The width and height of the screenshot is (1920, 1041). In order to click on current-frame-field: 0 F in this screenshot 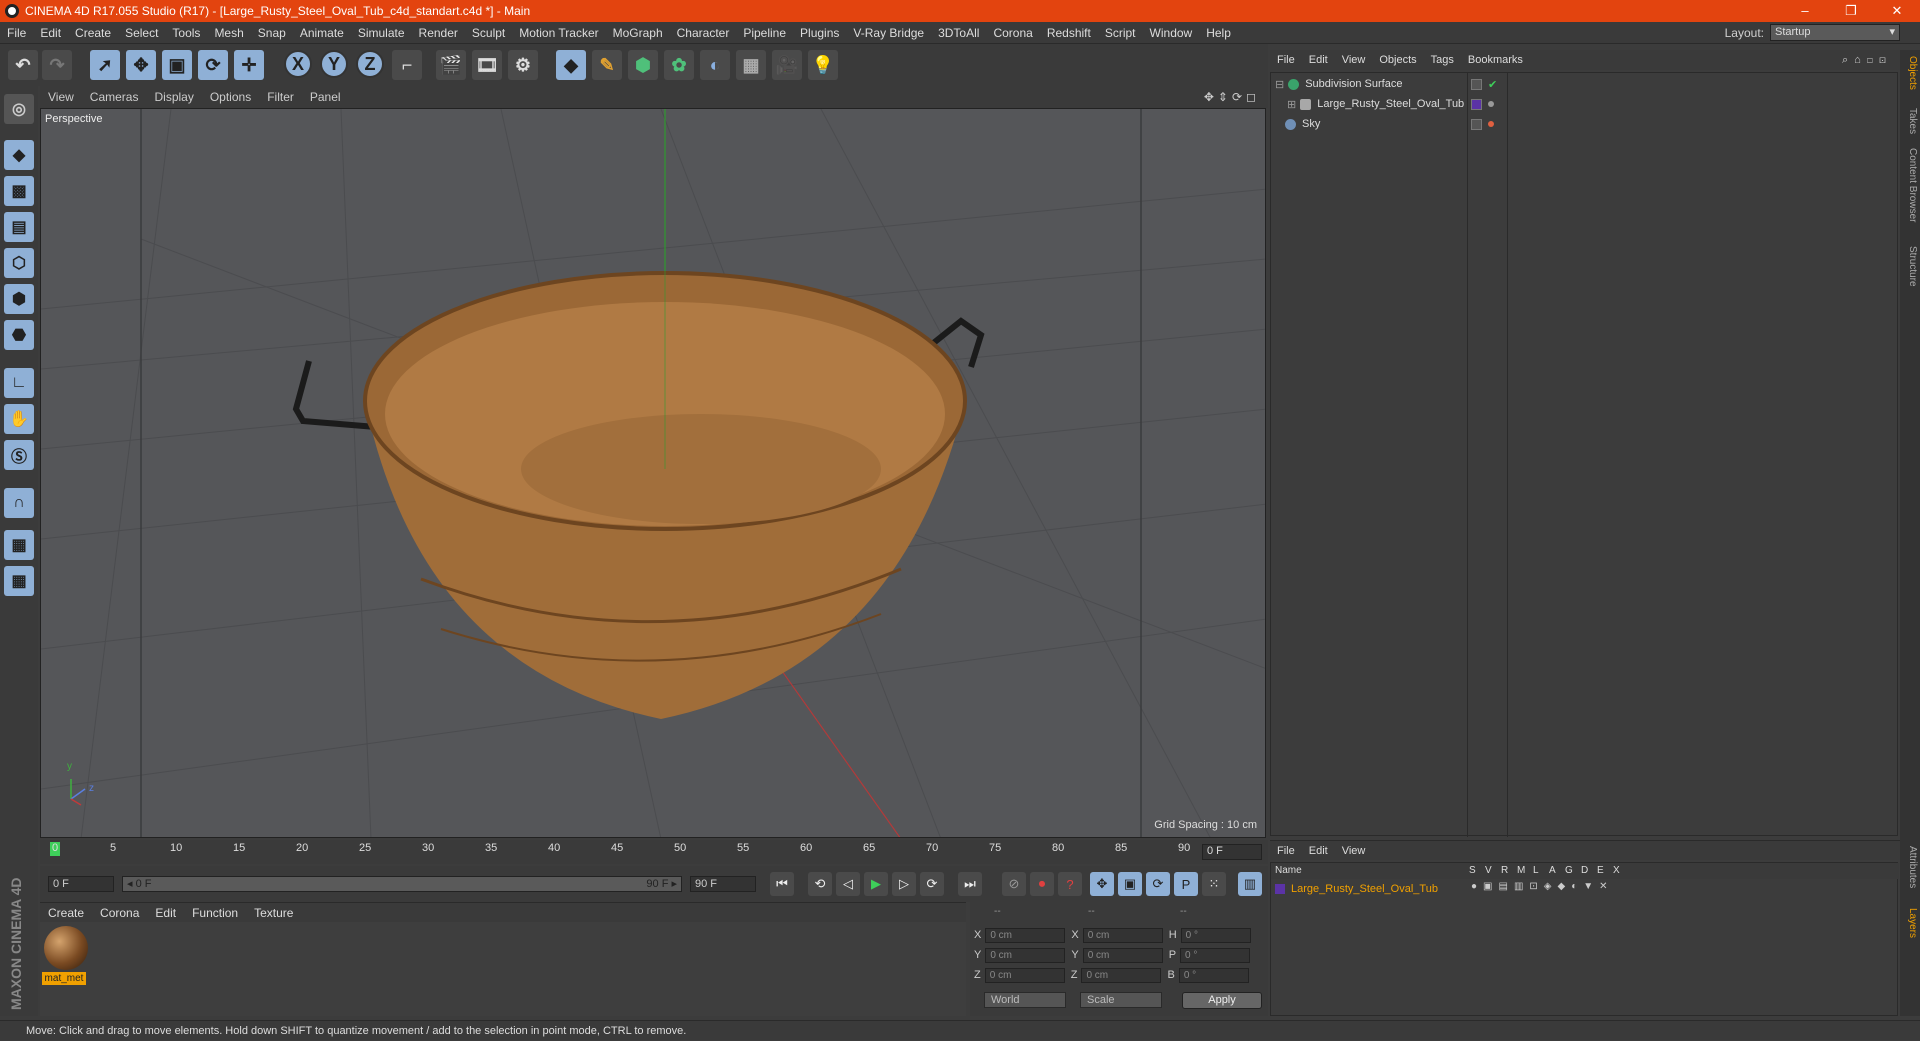, I will do `click(1232, 852)`.